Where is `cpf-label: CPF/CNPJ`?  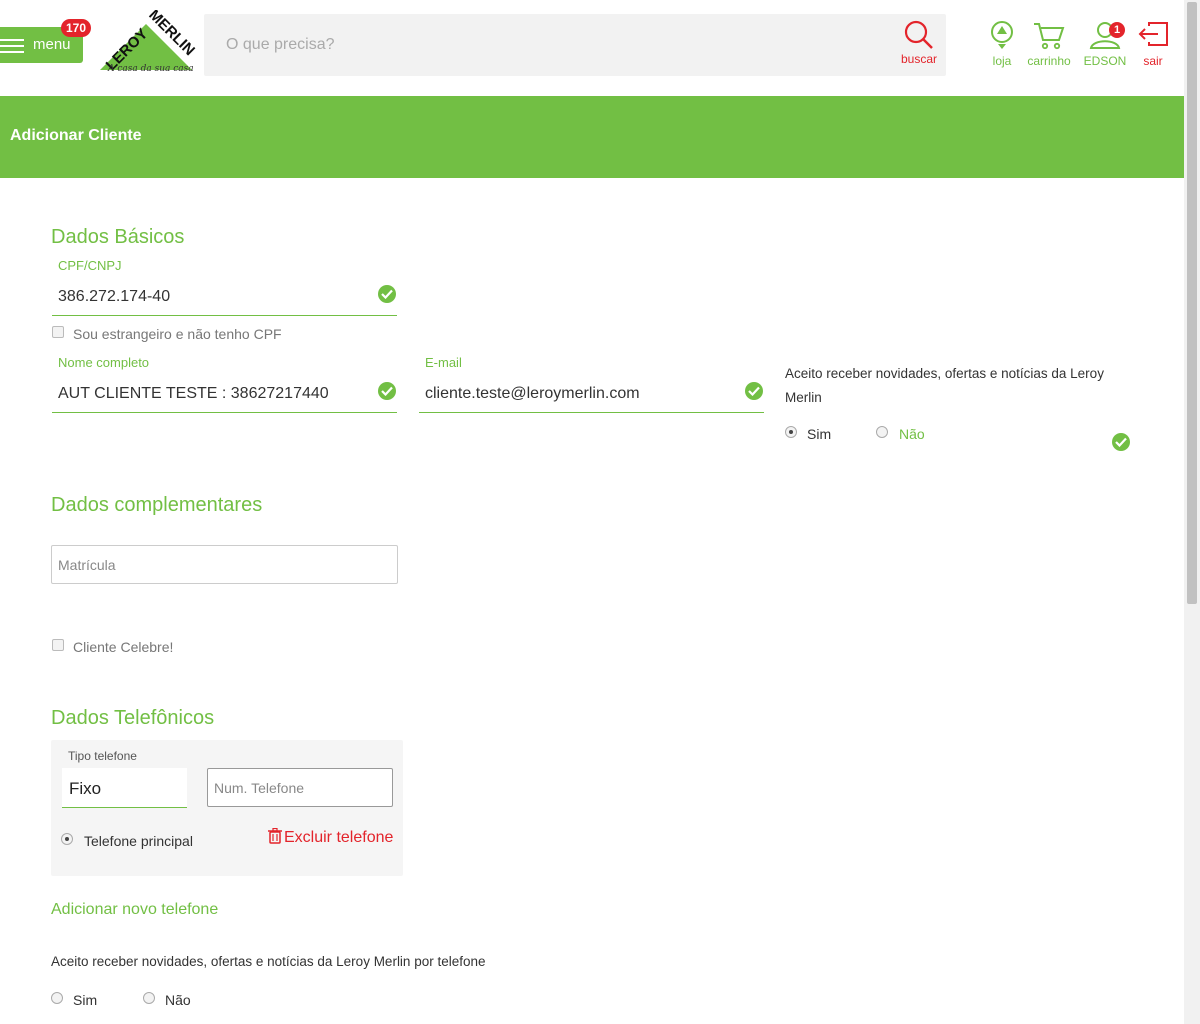 cpf-label: CPF/CNPJ is located at coordinates (90, 265).